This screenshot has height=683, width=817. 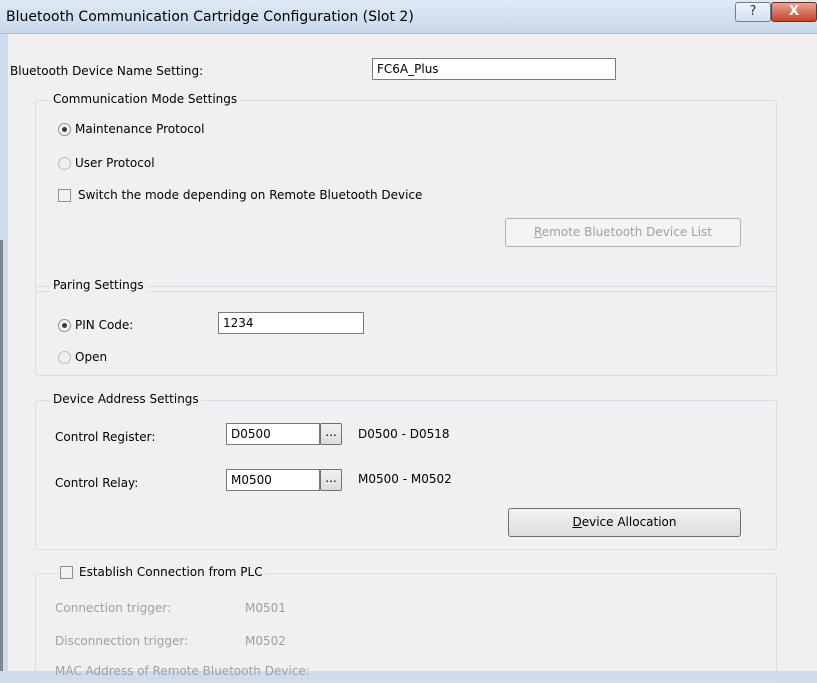 What do you see at coordinates (577, 522) in the screenshot?
I see `device-allocation-accel: D` at bounding box center [577, 522].